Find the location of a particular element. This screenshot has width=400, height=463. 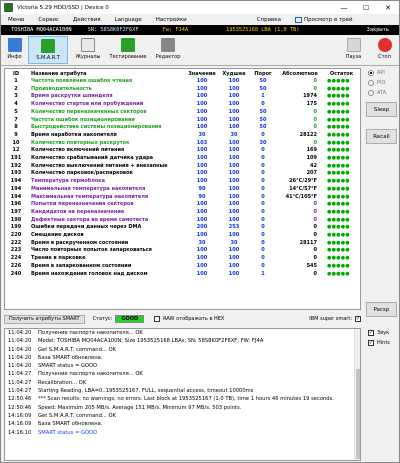

smart-row: 2 Производительность 100 100 50 0 ●●●●● is located at coordinates (182, 90).